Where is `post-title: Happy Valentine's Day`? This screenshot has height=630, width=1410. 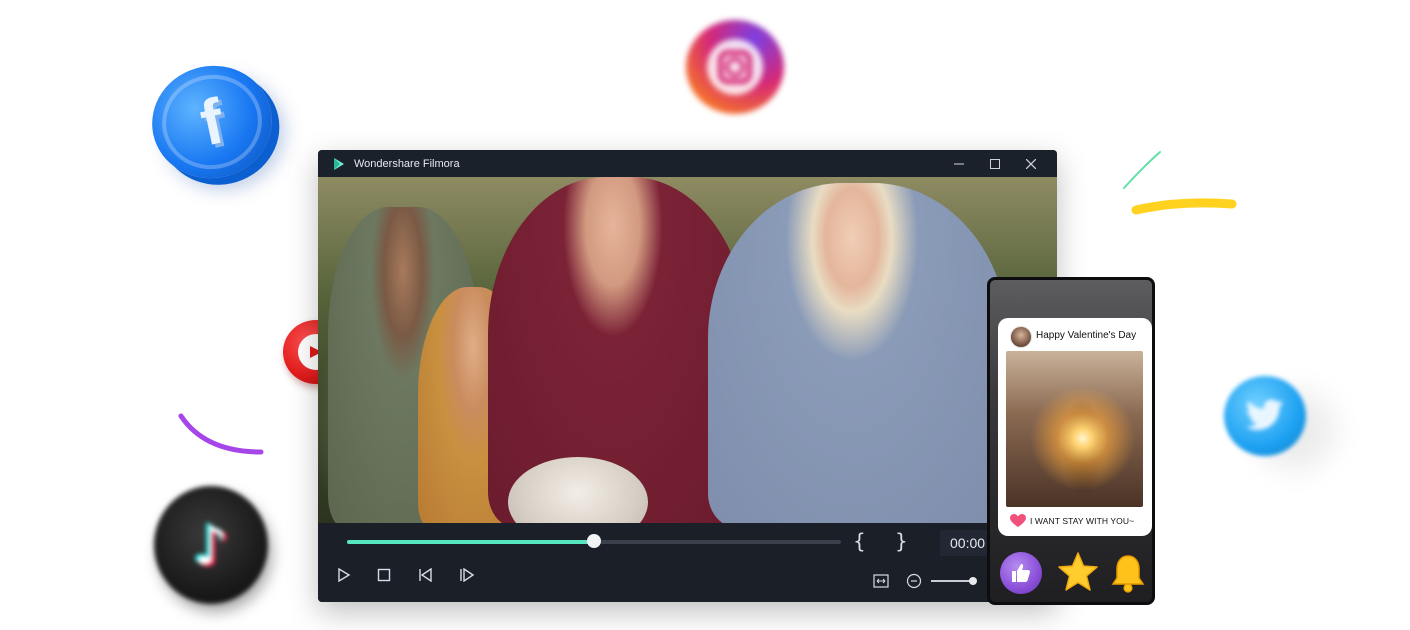 post-title: Happy Valentine's Day is located at coordinates (1086, 335).